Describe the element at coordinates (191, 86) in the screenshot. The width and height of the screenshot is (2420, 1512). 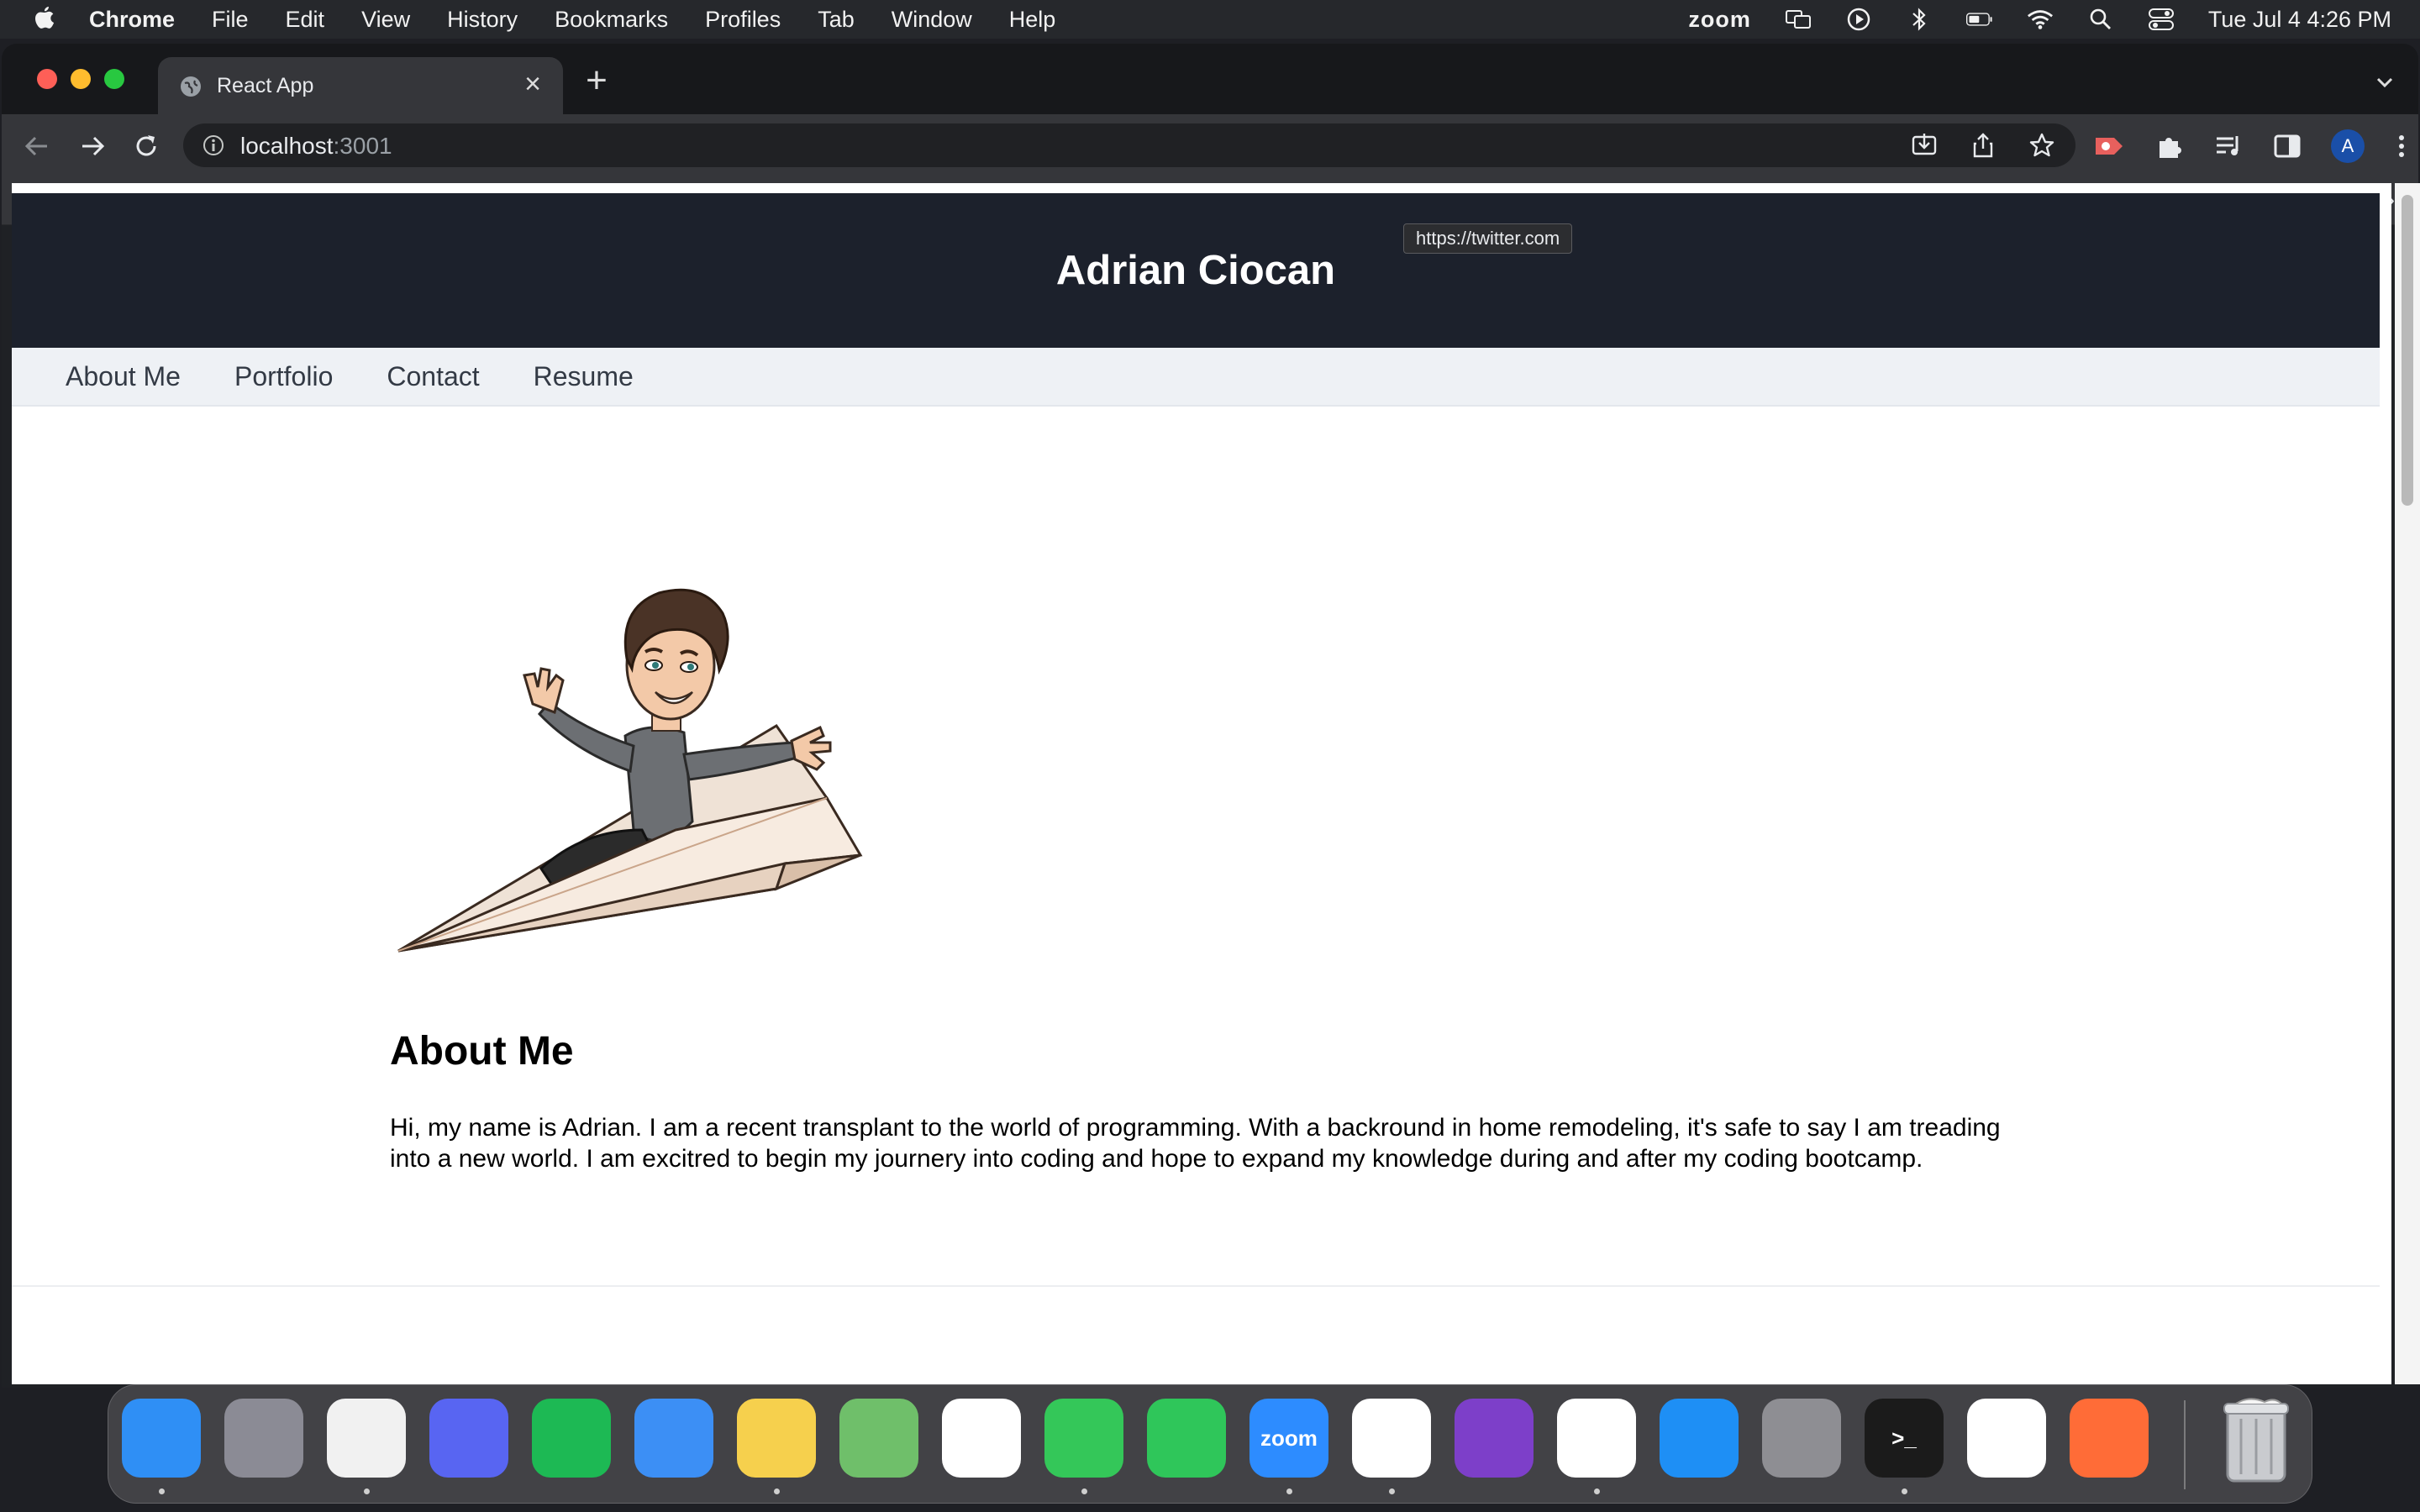
I see `globe-icon` at that location.